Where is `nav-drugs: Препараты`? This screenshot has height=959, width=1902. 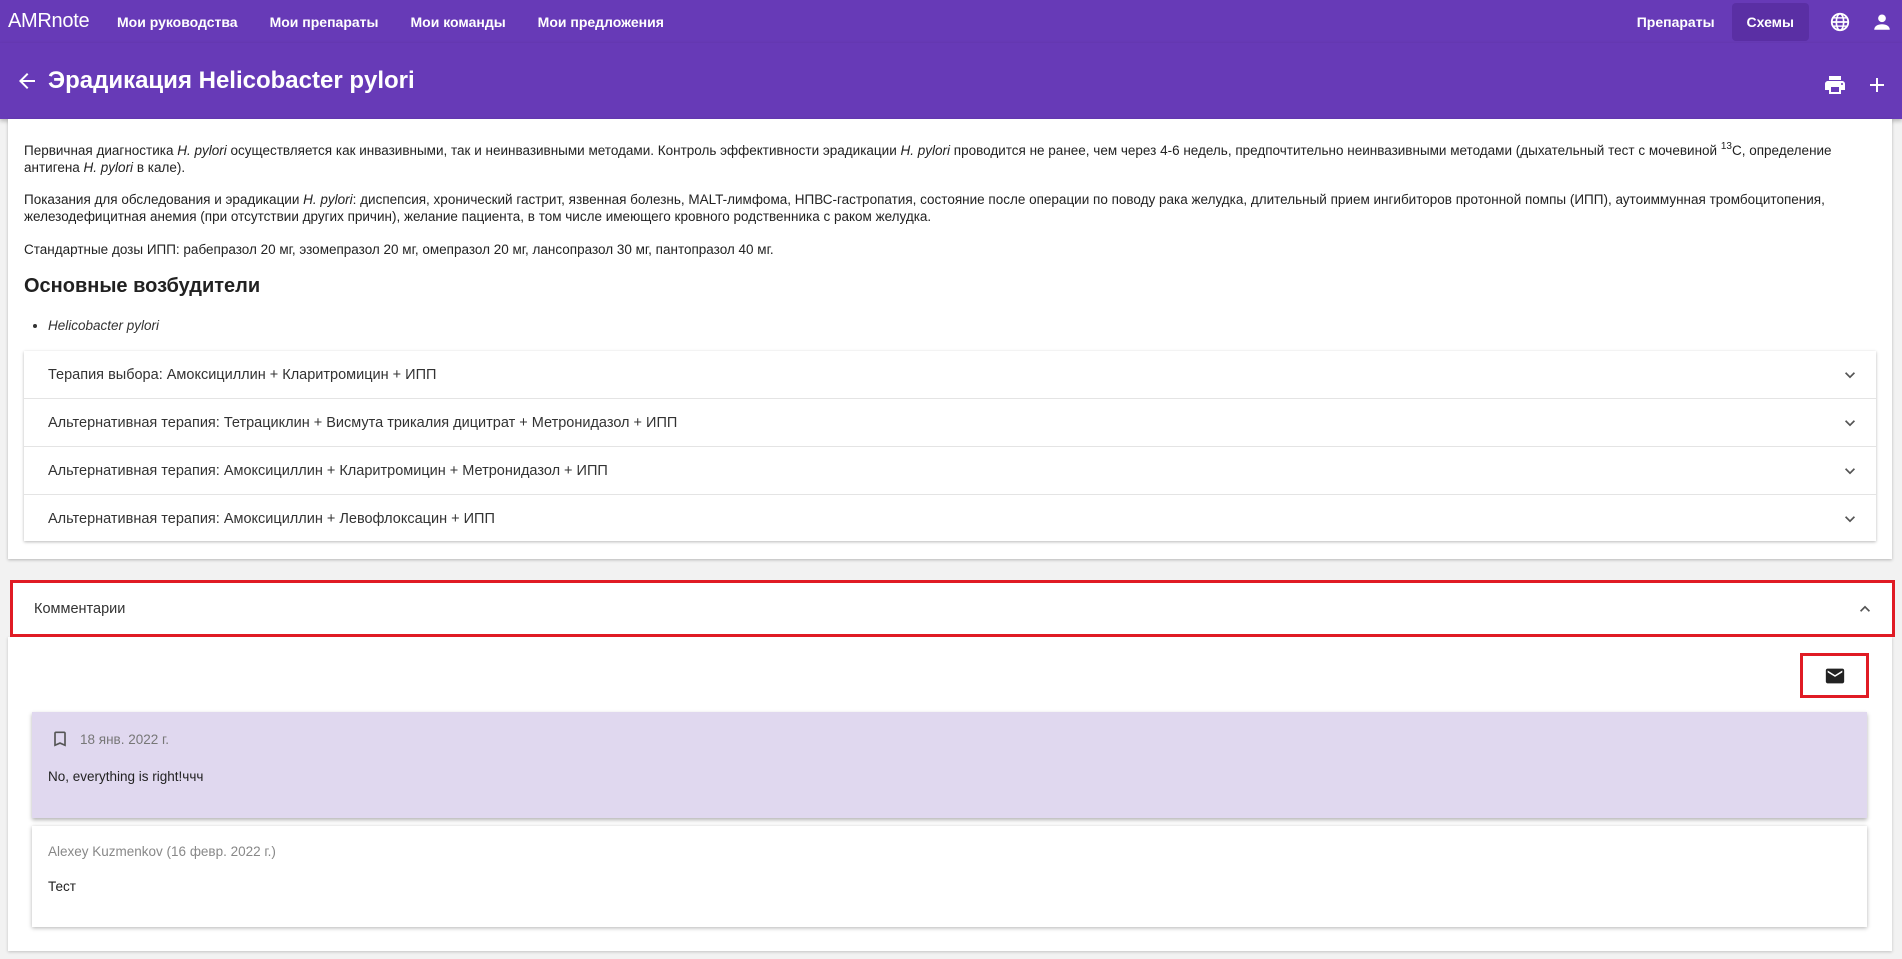
nav-drugs: Препараты is located at coordinates (1676, 22).